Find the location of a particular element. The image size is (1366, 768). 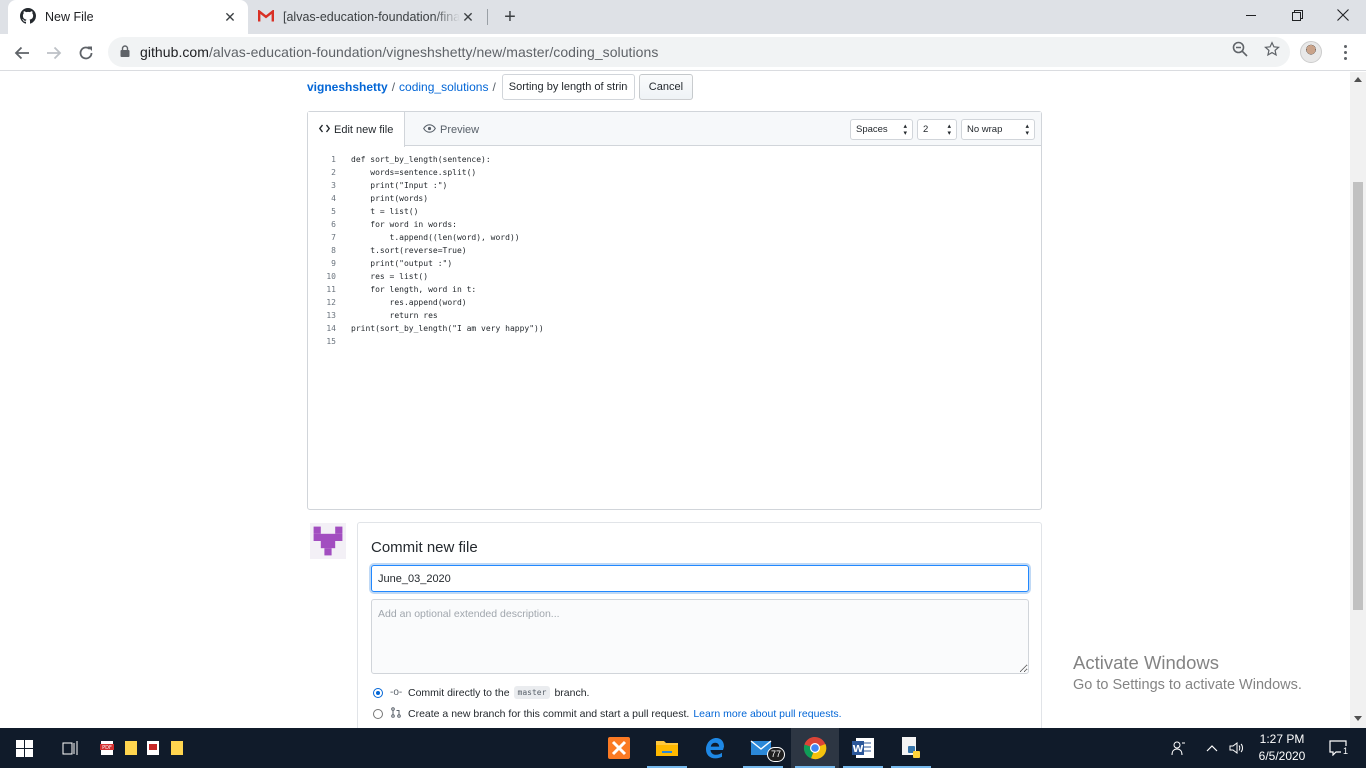

radio-commit-direct is located at coordinates (378, 692).